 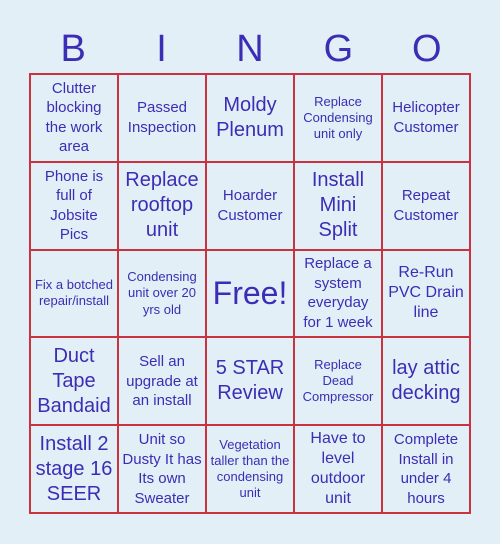 I want to click on bingo-cell: Have to level outdoor unit, so click(x=338, y=469).